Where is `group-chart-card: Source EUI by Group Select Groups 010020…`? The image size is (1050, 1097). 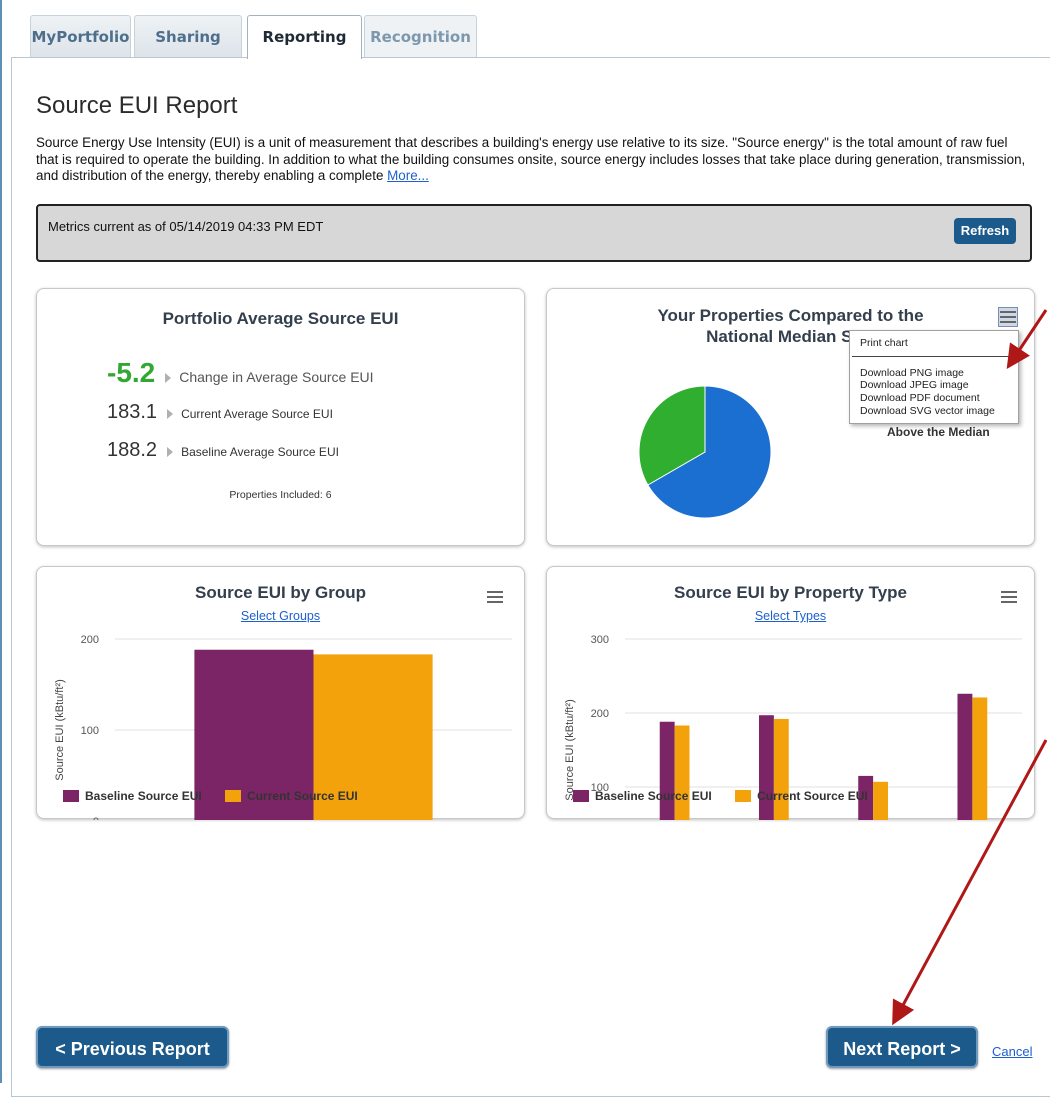
group-chart-card: Source EUI by Group Select Groups 010020… is located at coordinates (280, 693).